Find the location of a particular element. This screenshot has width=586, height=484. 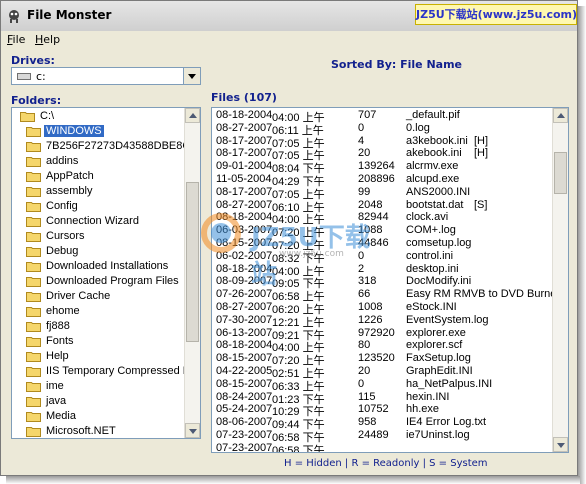

file-name: DocModify.ini is located at coordinates (439, 281).